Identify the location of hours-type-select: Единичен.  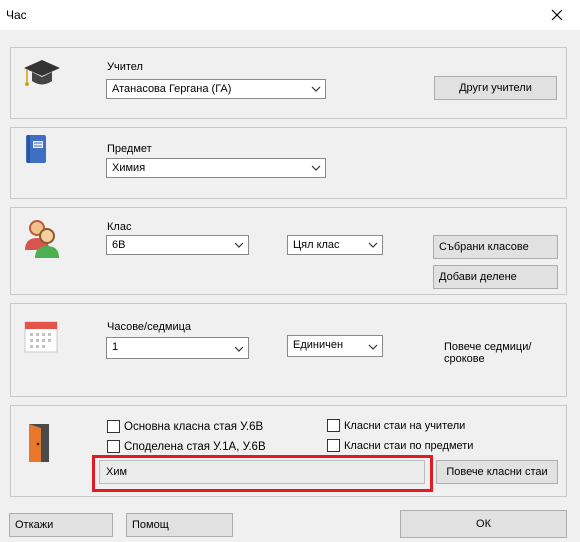
(335, 346).